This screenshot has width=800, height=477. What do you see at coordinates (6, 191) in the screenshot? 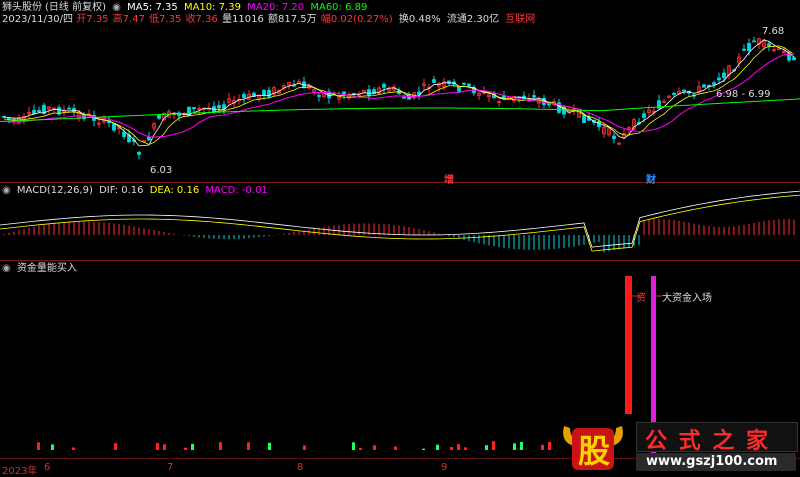
I see `macd-settings-icon: ◉` at bounding box center [6, 191].